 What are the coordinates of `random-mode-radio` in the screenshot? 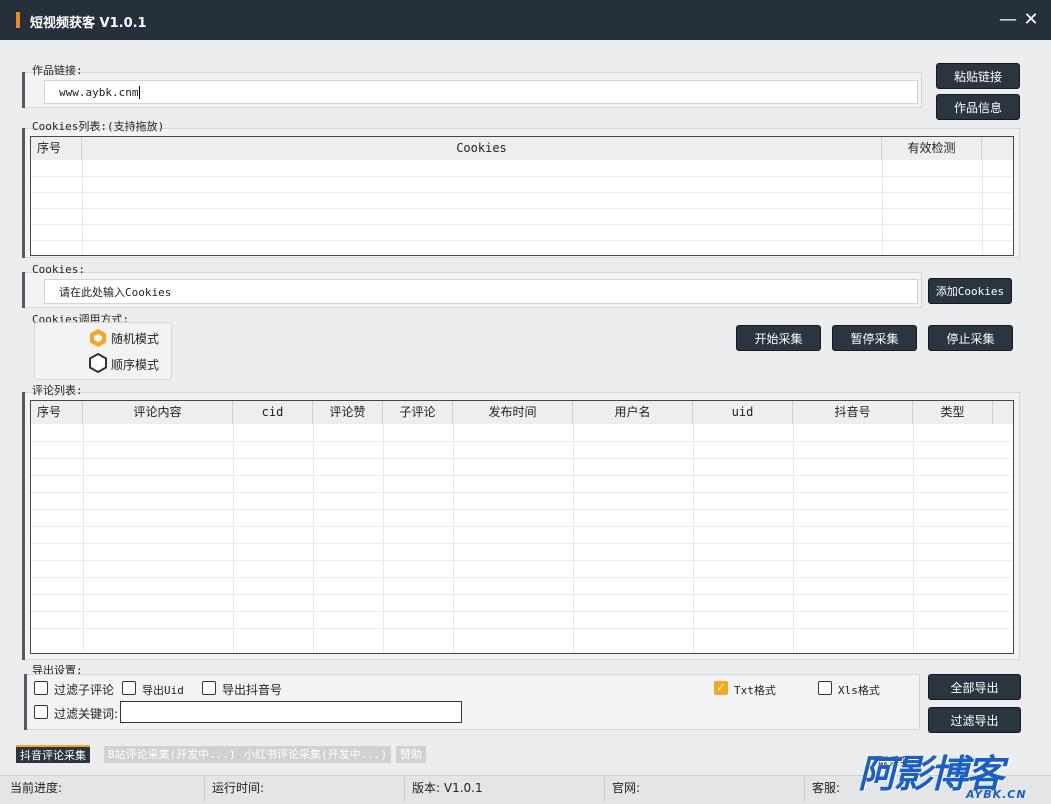 It's located at (98, 337).